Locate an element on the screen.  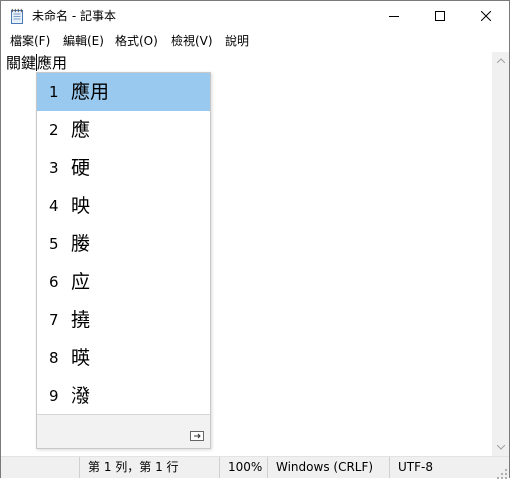
candidate-text: 媵 is located at coordinates (81, 244).